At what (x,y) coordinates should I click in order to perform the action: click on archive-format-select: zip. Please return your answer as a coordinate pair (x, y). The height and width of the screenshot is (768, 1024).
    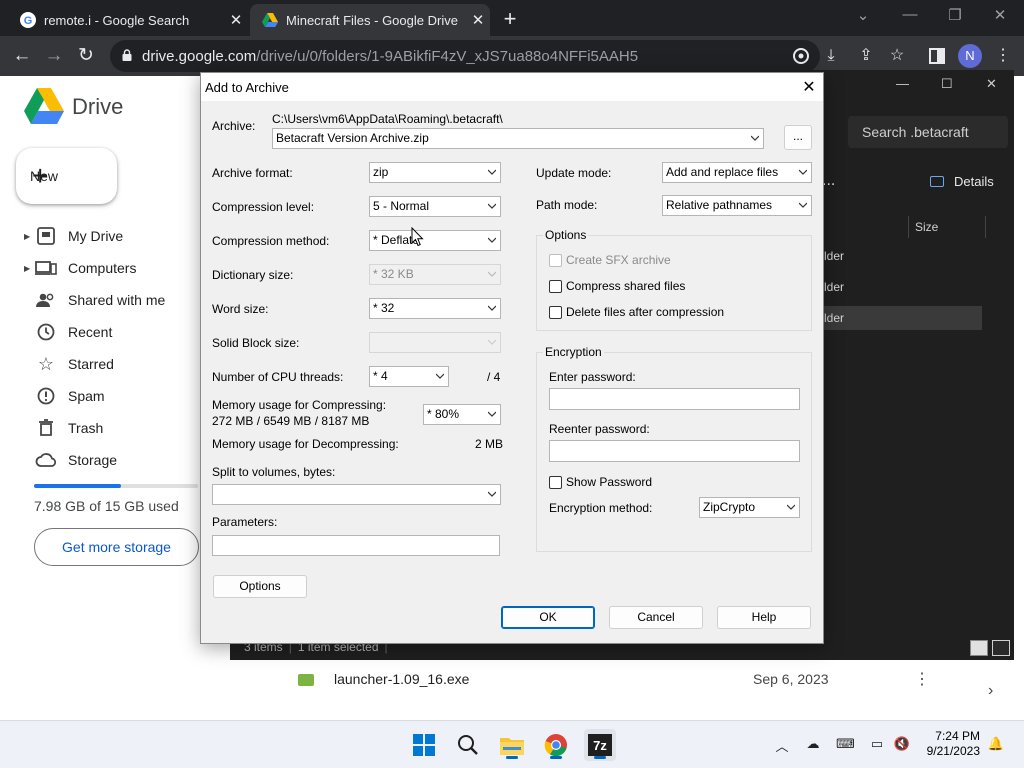
    Looking at the image, I should click on (435, 172).